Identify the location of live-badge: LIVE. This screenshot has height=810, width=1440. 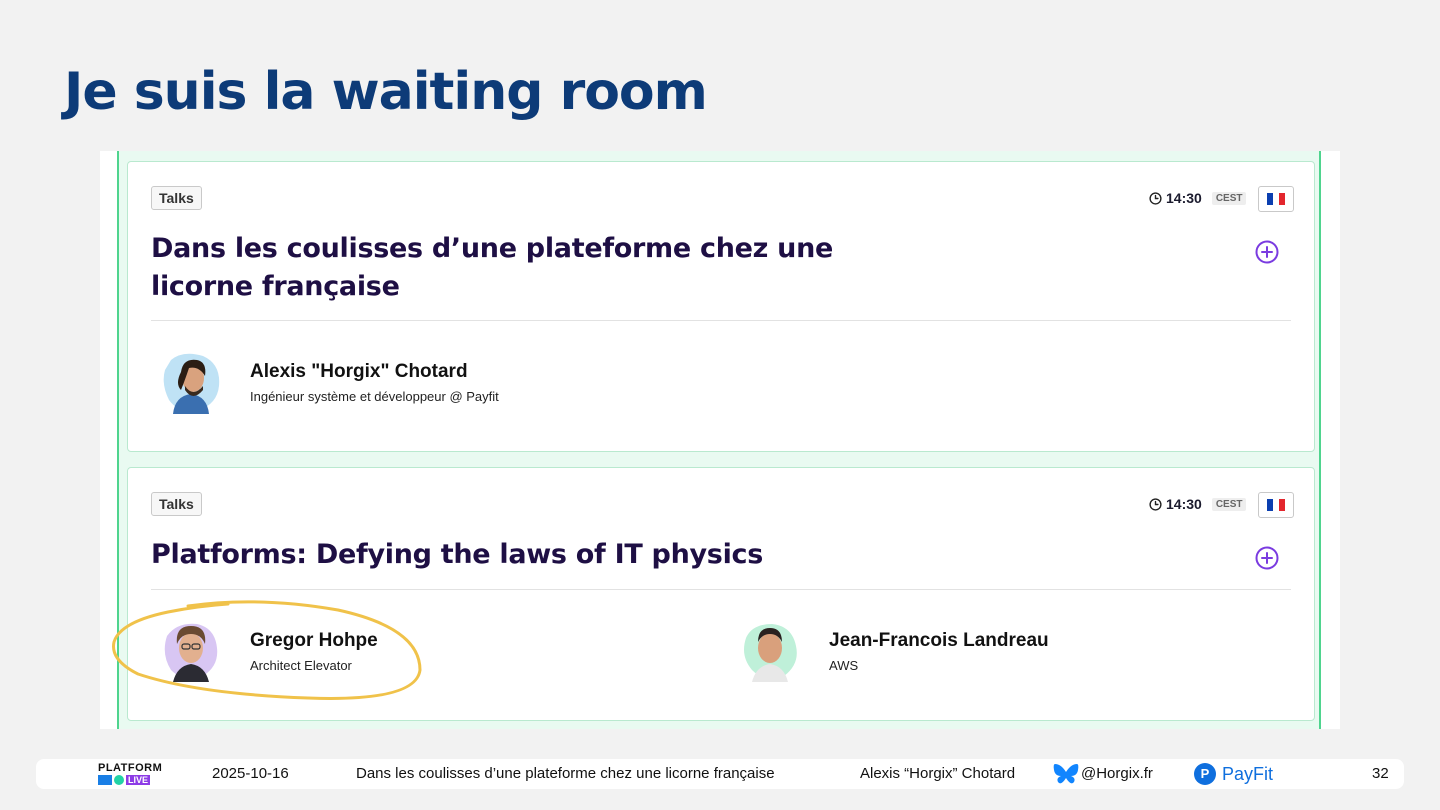
(138, 780).